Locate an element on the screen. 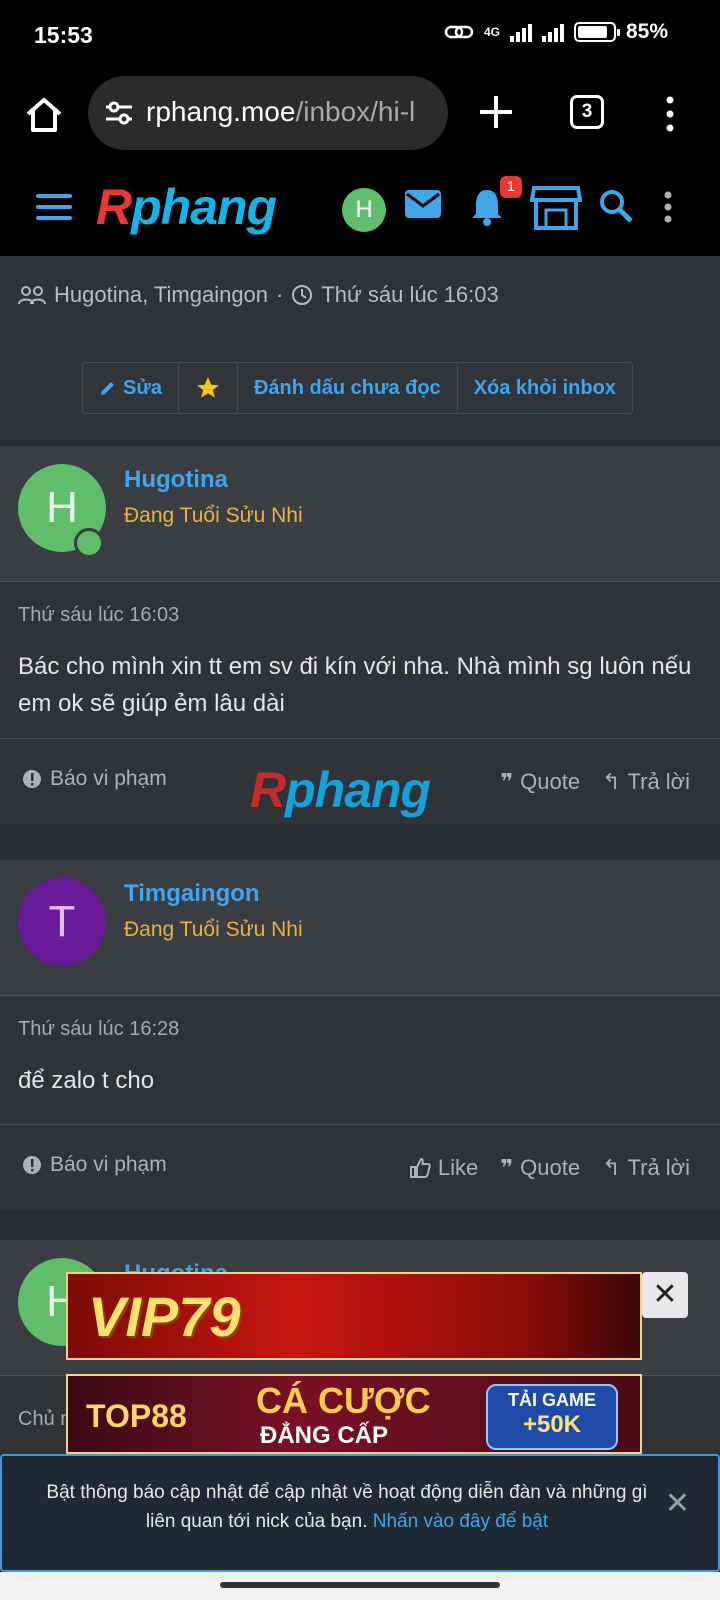  clock-icon is located at coordinates (302, 295).